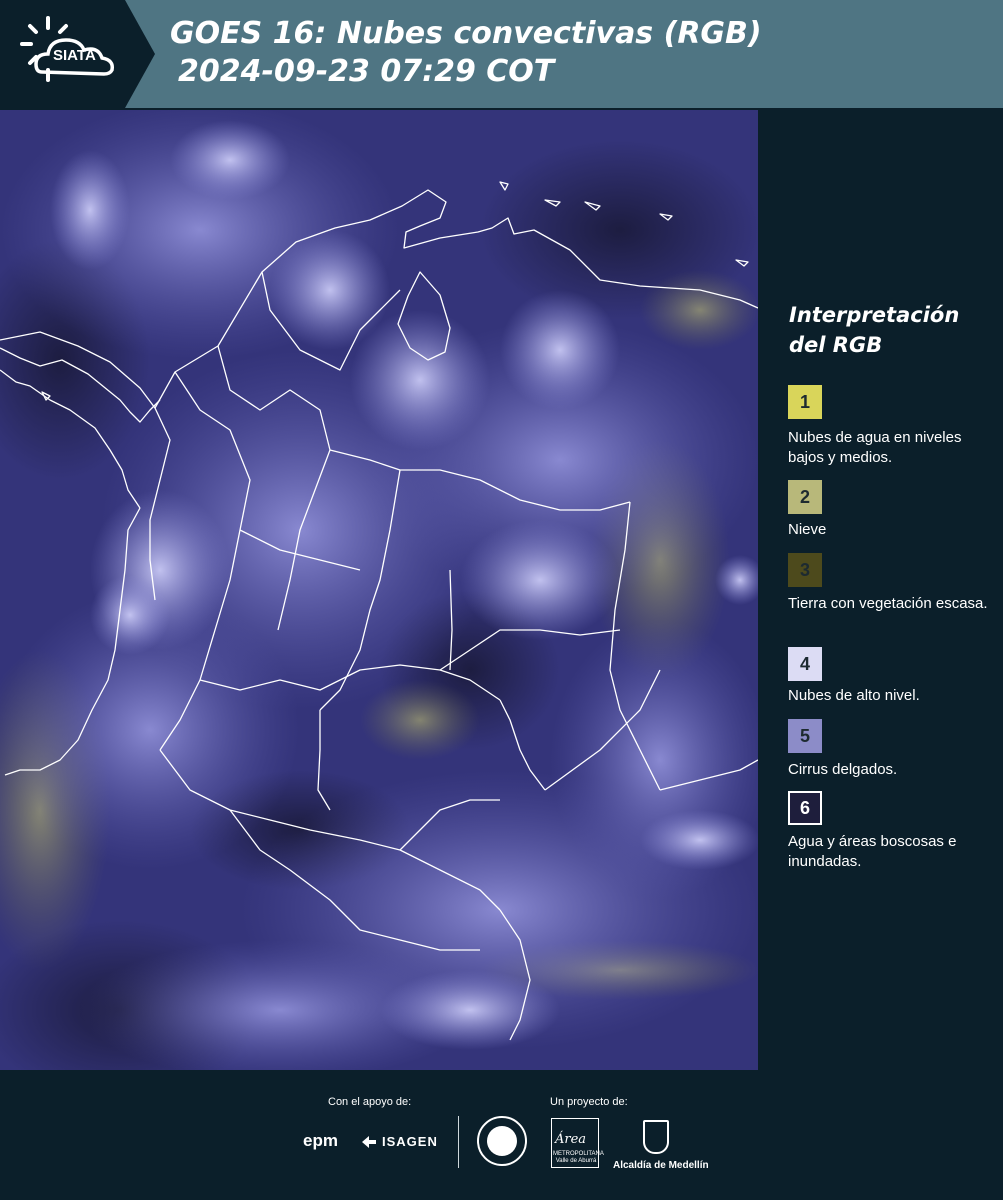 This screenshot has height=1200, width=1003. What do you see at coordinates (656, 1137) in the screenshot?
I see `coat-of-arms-icon` at bounding box center [656, 1137].